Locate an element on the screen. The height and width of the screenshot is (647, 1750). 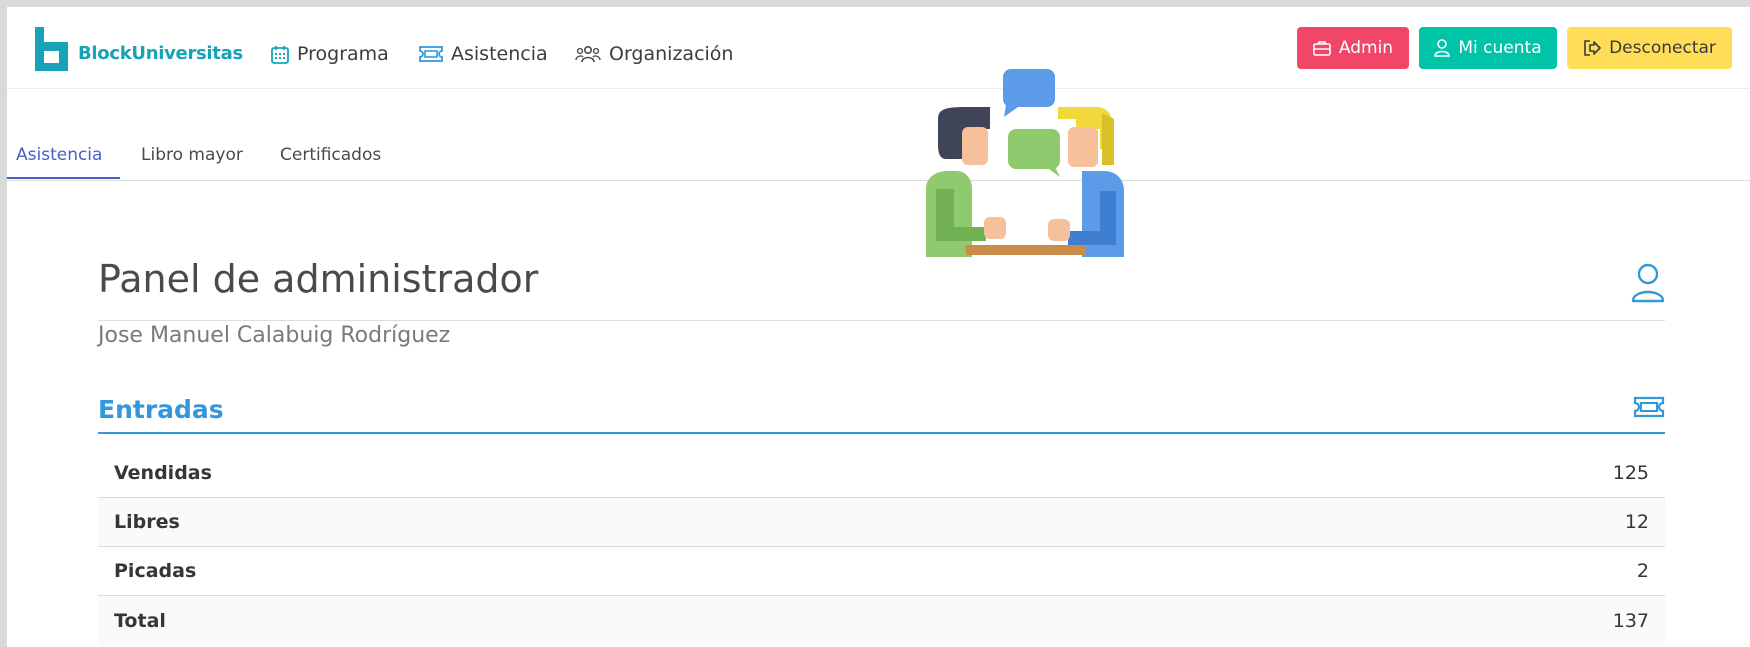
nav-programa-label: Programa is located at coordinates (343, 54).